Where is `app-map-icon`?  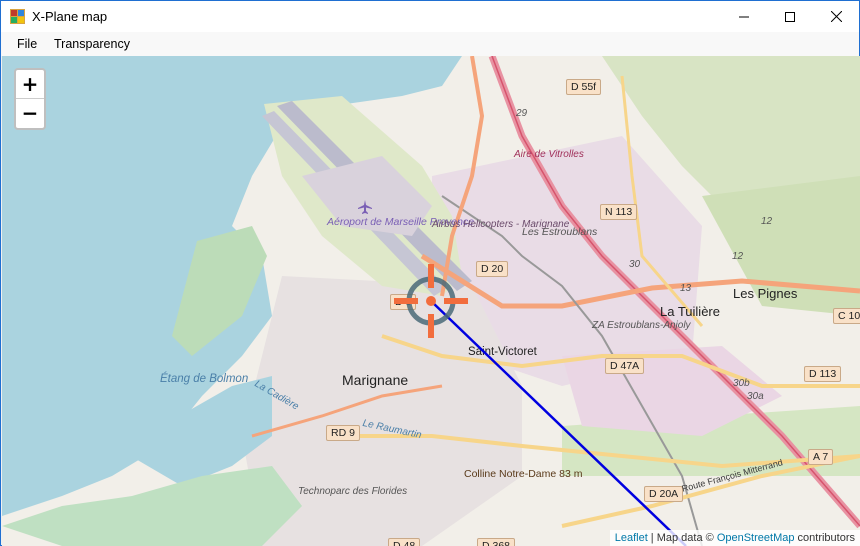 app-map-icon is located at coordinates (17, 16).